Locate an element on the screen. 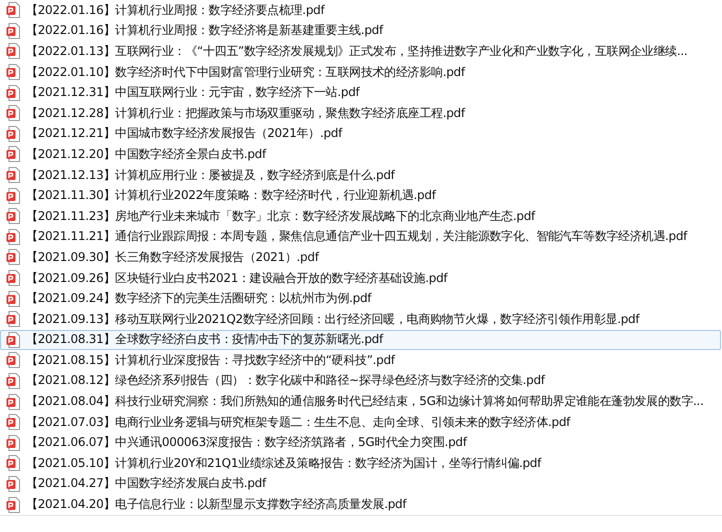 The width and height of the screenshot is (722, 532). file-name: 【2021.09.13】移动互联网行业2021Q2数字经济回顾：出行经济回暖，电商购物节火爆，数字经济引领作用彰显.pdf is located at coordinates (333, 319).